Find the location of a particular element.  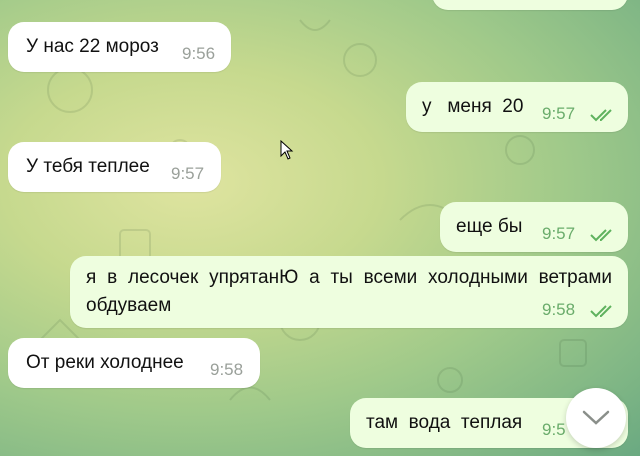

message-text: От реки холоднее is located at coordinates (105, 362).